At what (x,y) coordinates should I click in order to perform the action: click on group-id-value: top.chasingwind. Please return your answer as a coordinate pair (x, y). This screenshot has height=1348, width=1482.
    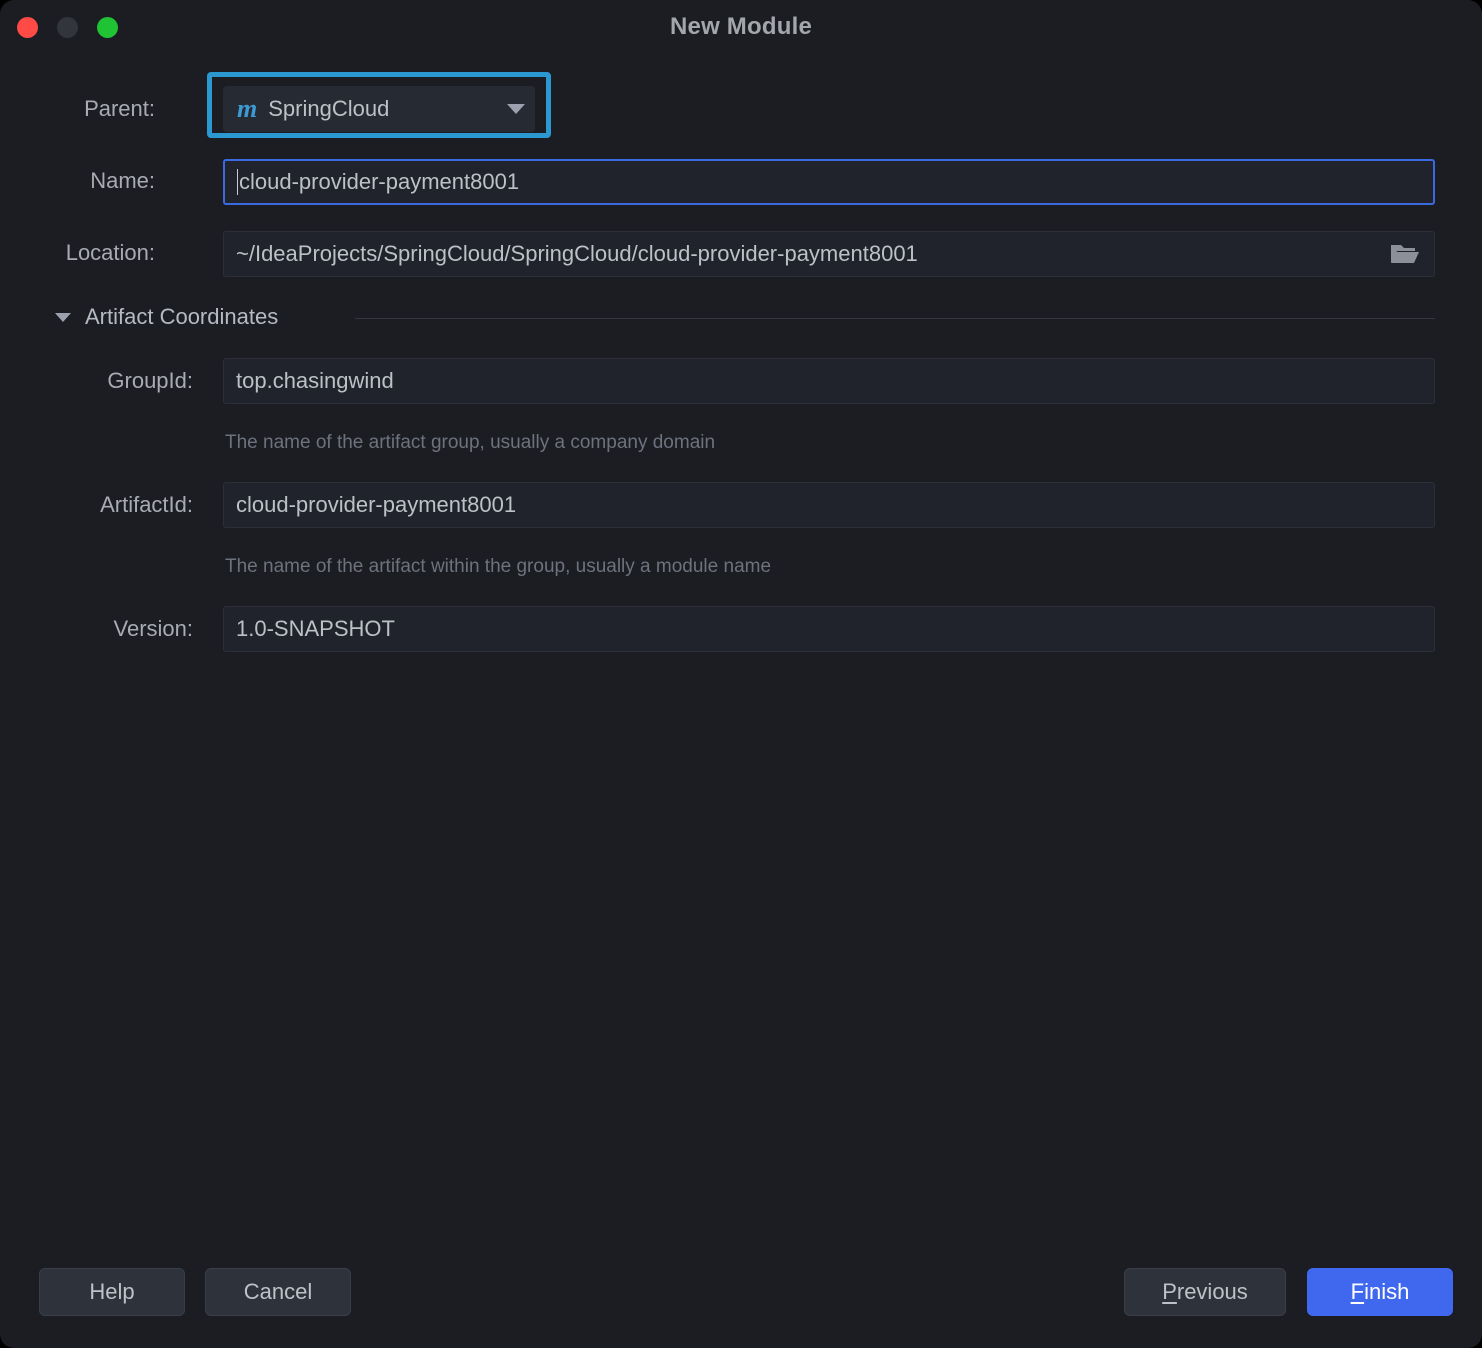
    Looking at the image, I should click on (315, 380).